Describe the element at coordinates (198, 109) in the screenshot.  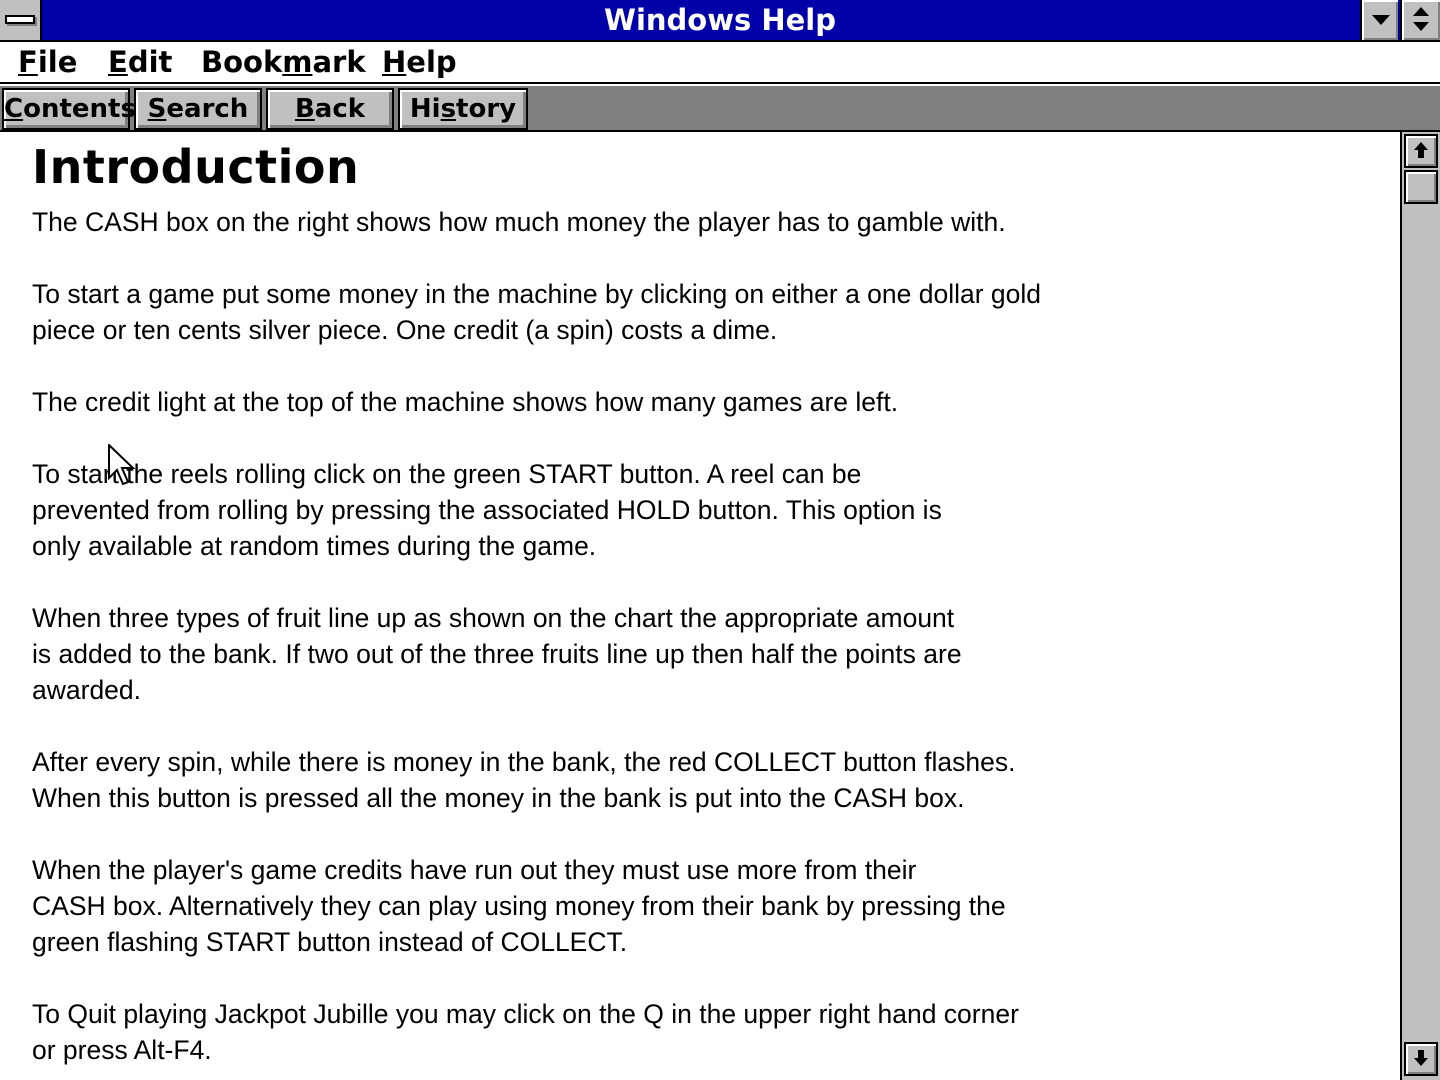
I see `search-button: Search` at that location.